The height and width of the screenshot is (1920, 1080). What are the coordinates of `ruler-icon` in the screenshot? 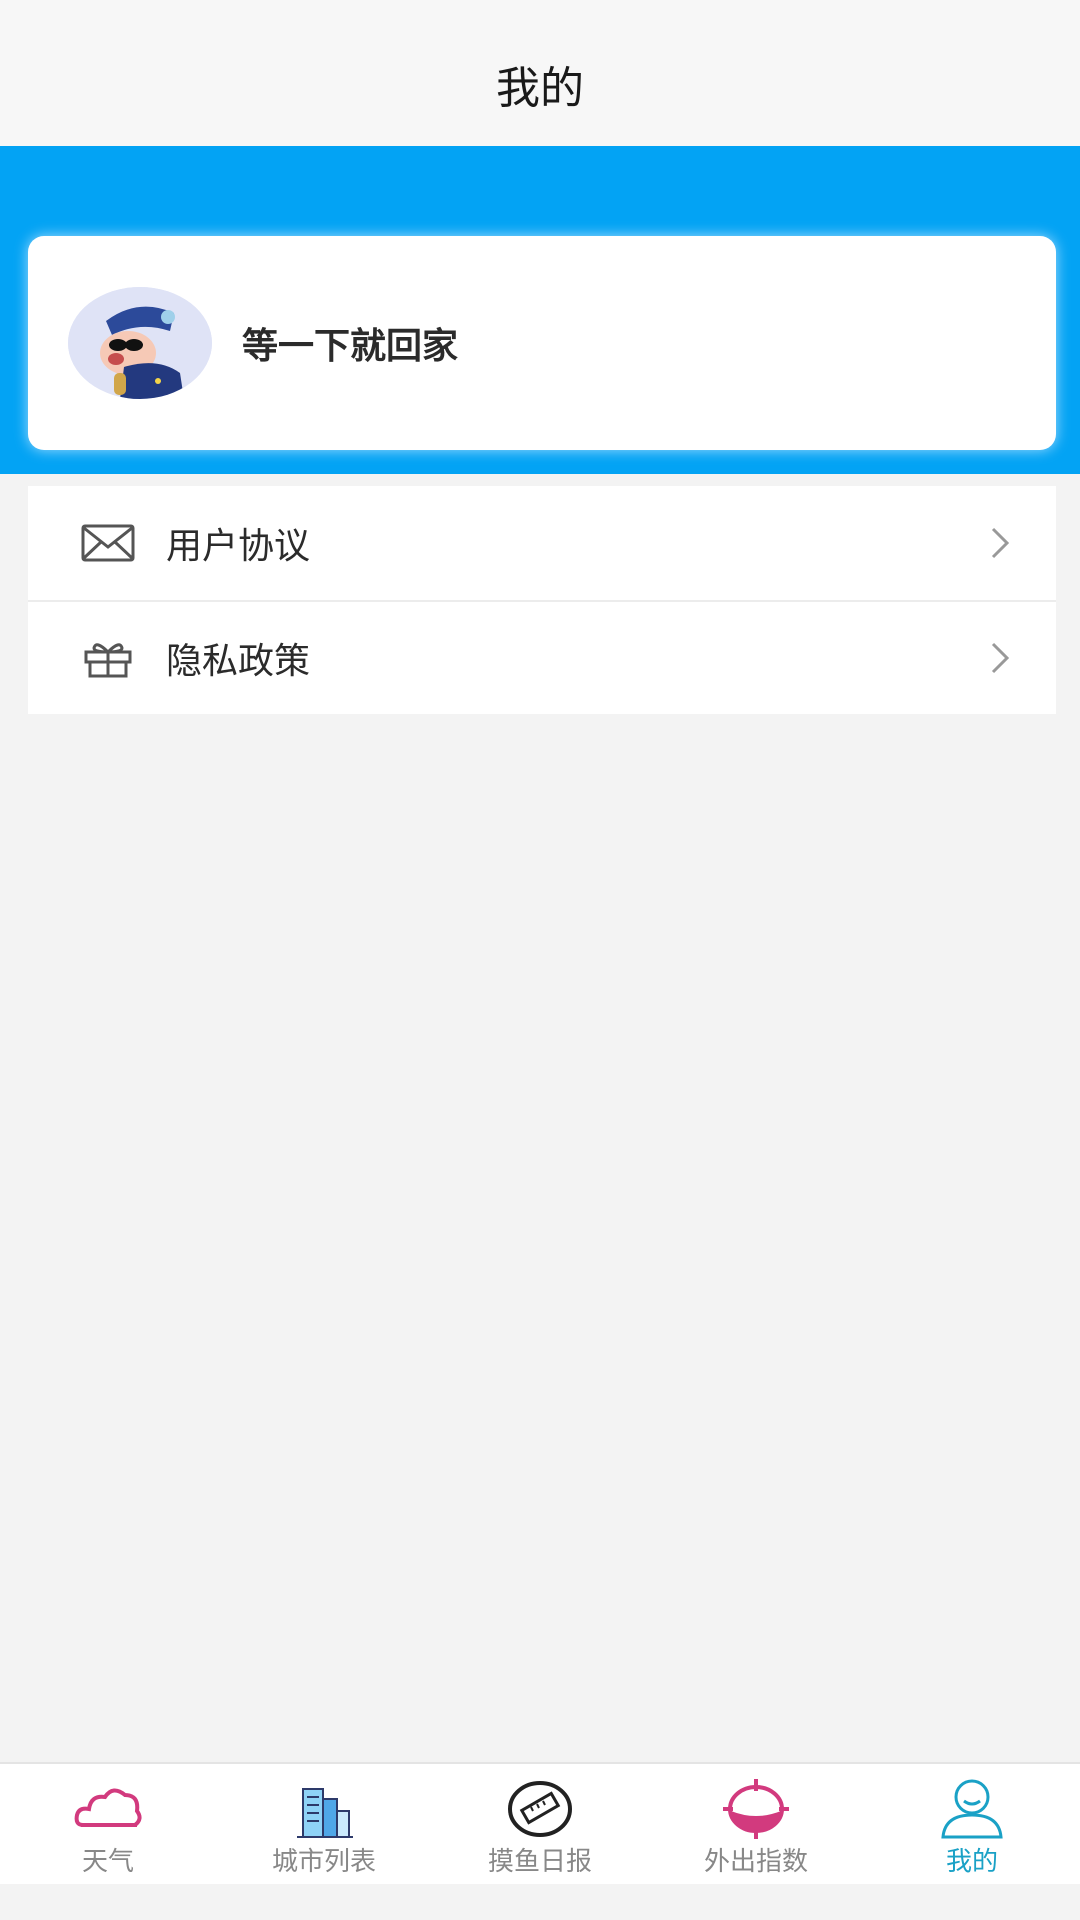 It's located at (540, 1809).